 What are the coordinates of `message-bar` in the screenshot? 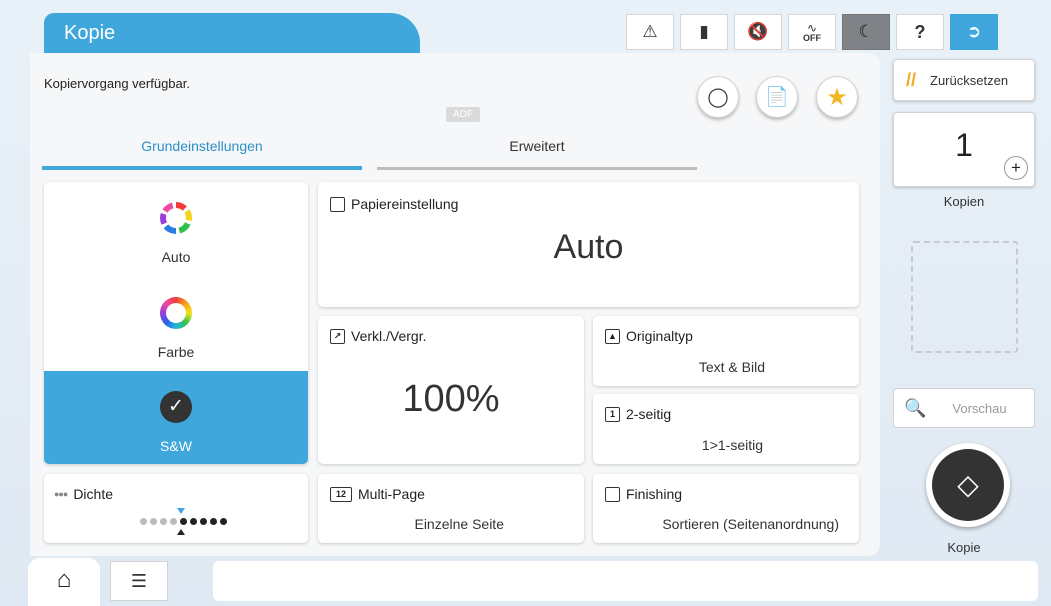 It's located at (625, 581).